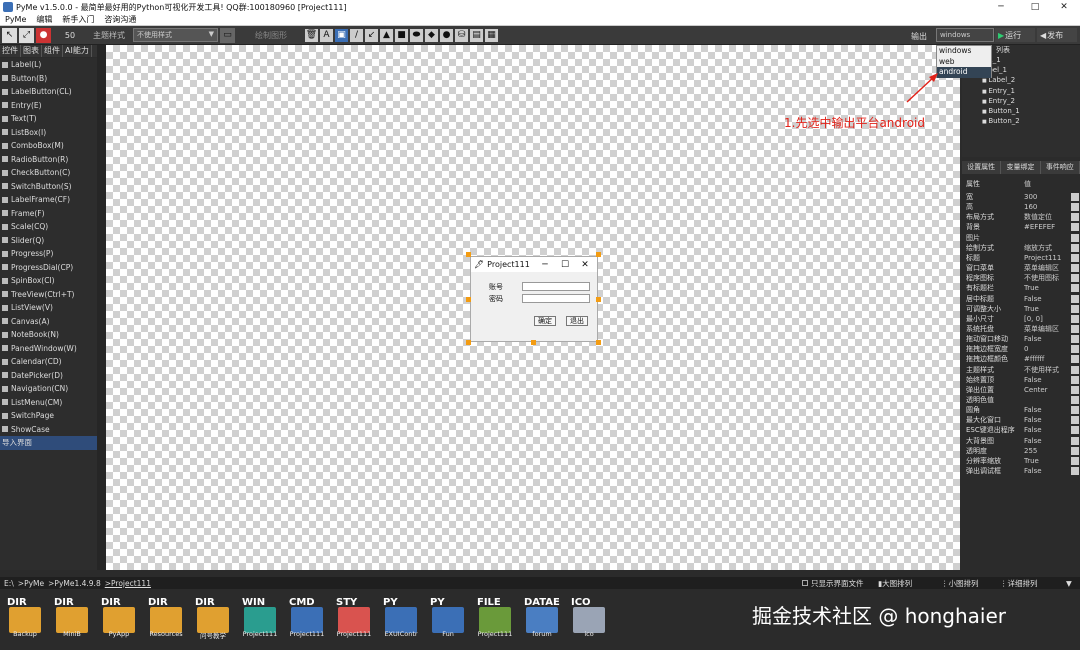 The width and height of the screenshot is (1080, 650). I want to click on property-row: 主题样式 不使用样式, so click(1021, 370).